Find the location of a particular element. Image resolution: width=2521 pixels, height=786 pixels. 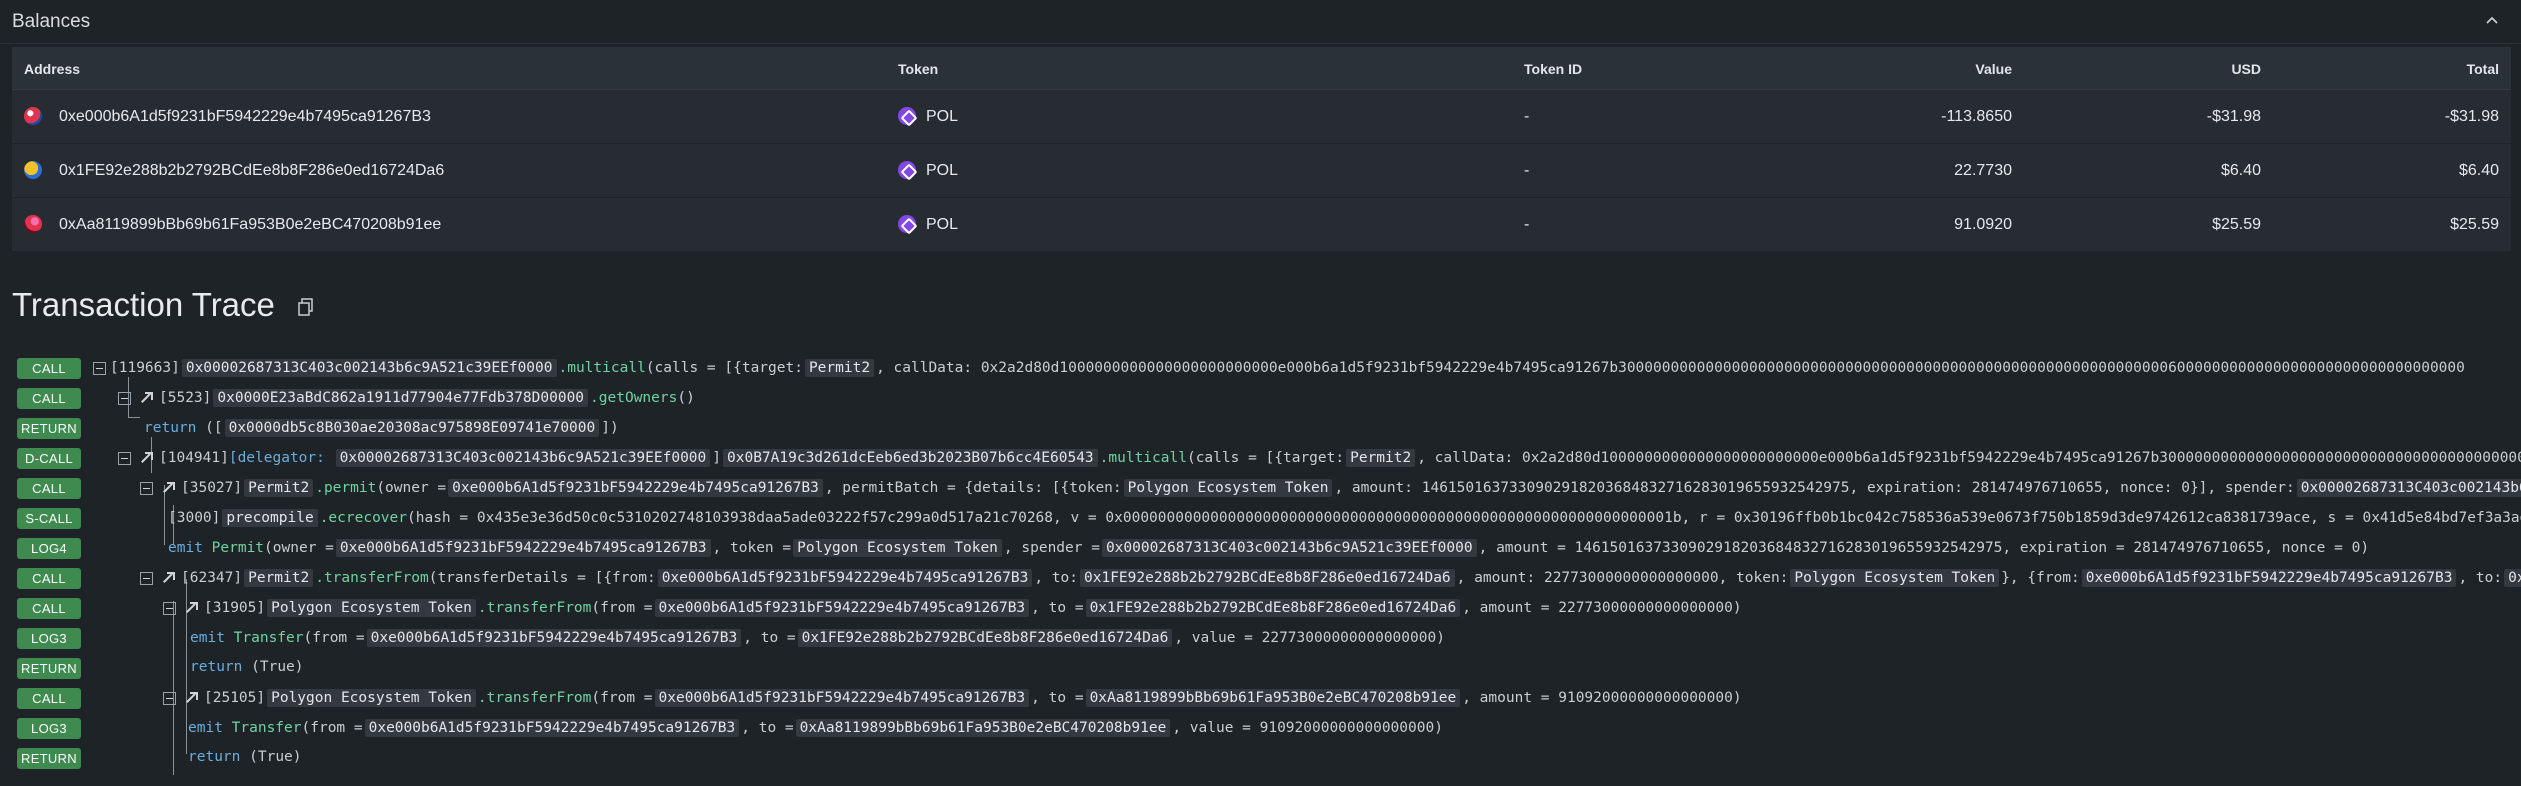

col-token-id: Token ID is located at coordinates (1553, 69).